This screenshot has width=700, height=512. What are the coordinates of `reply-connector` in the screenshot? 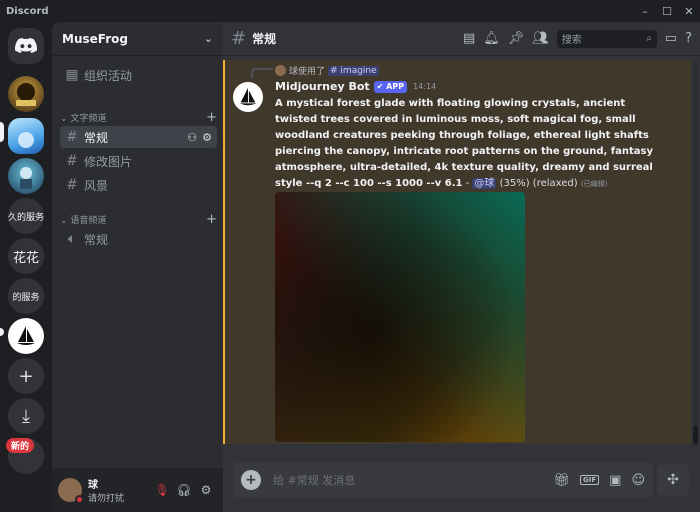 It's located at (262, 73).